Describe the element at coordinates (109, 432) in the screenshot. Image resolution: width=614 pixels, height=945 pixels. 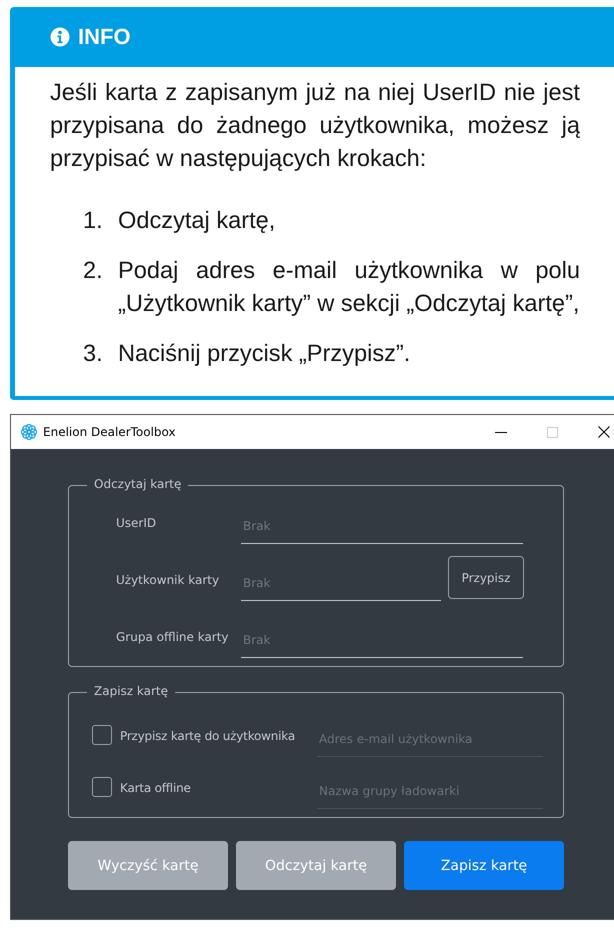
I see `window-title: Enelion DealerToolbox` at that location.